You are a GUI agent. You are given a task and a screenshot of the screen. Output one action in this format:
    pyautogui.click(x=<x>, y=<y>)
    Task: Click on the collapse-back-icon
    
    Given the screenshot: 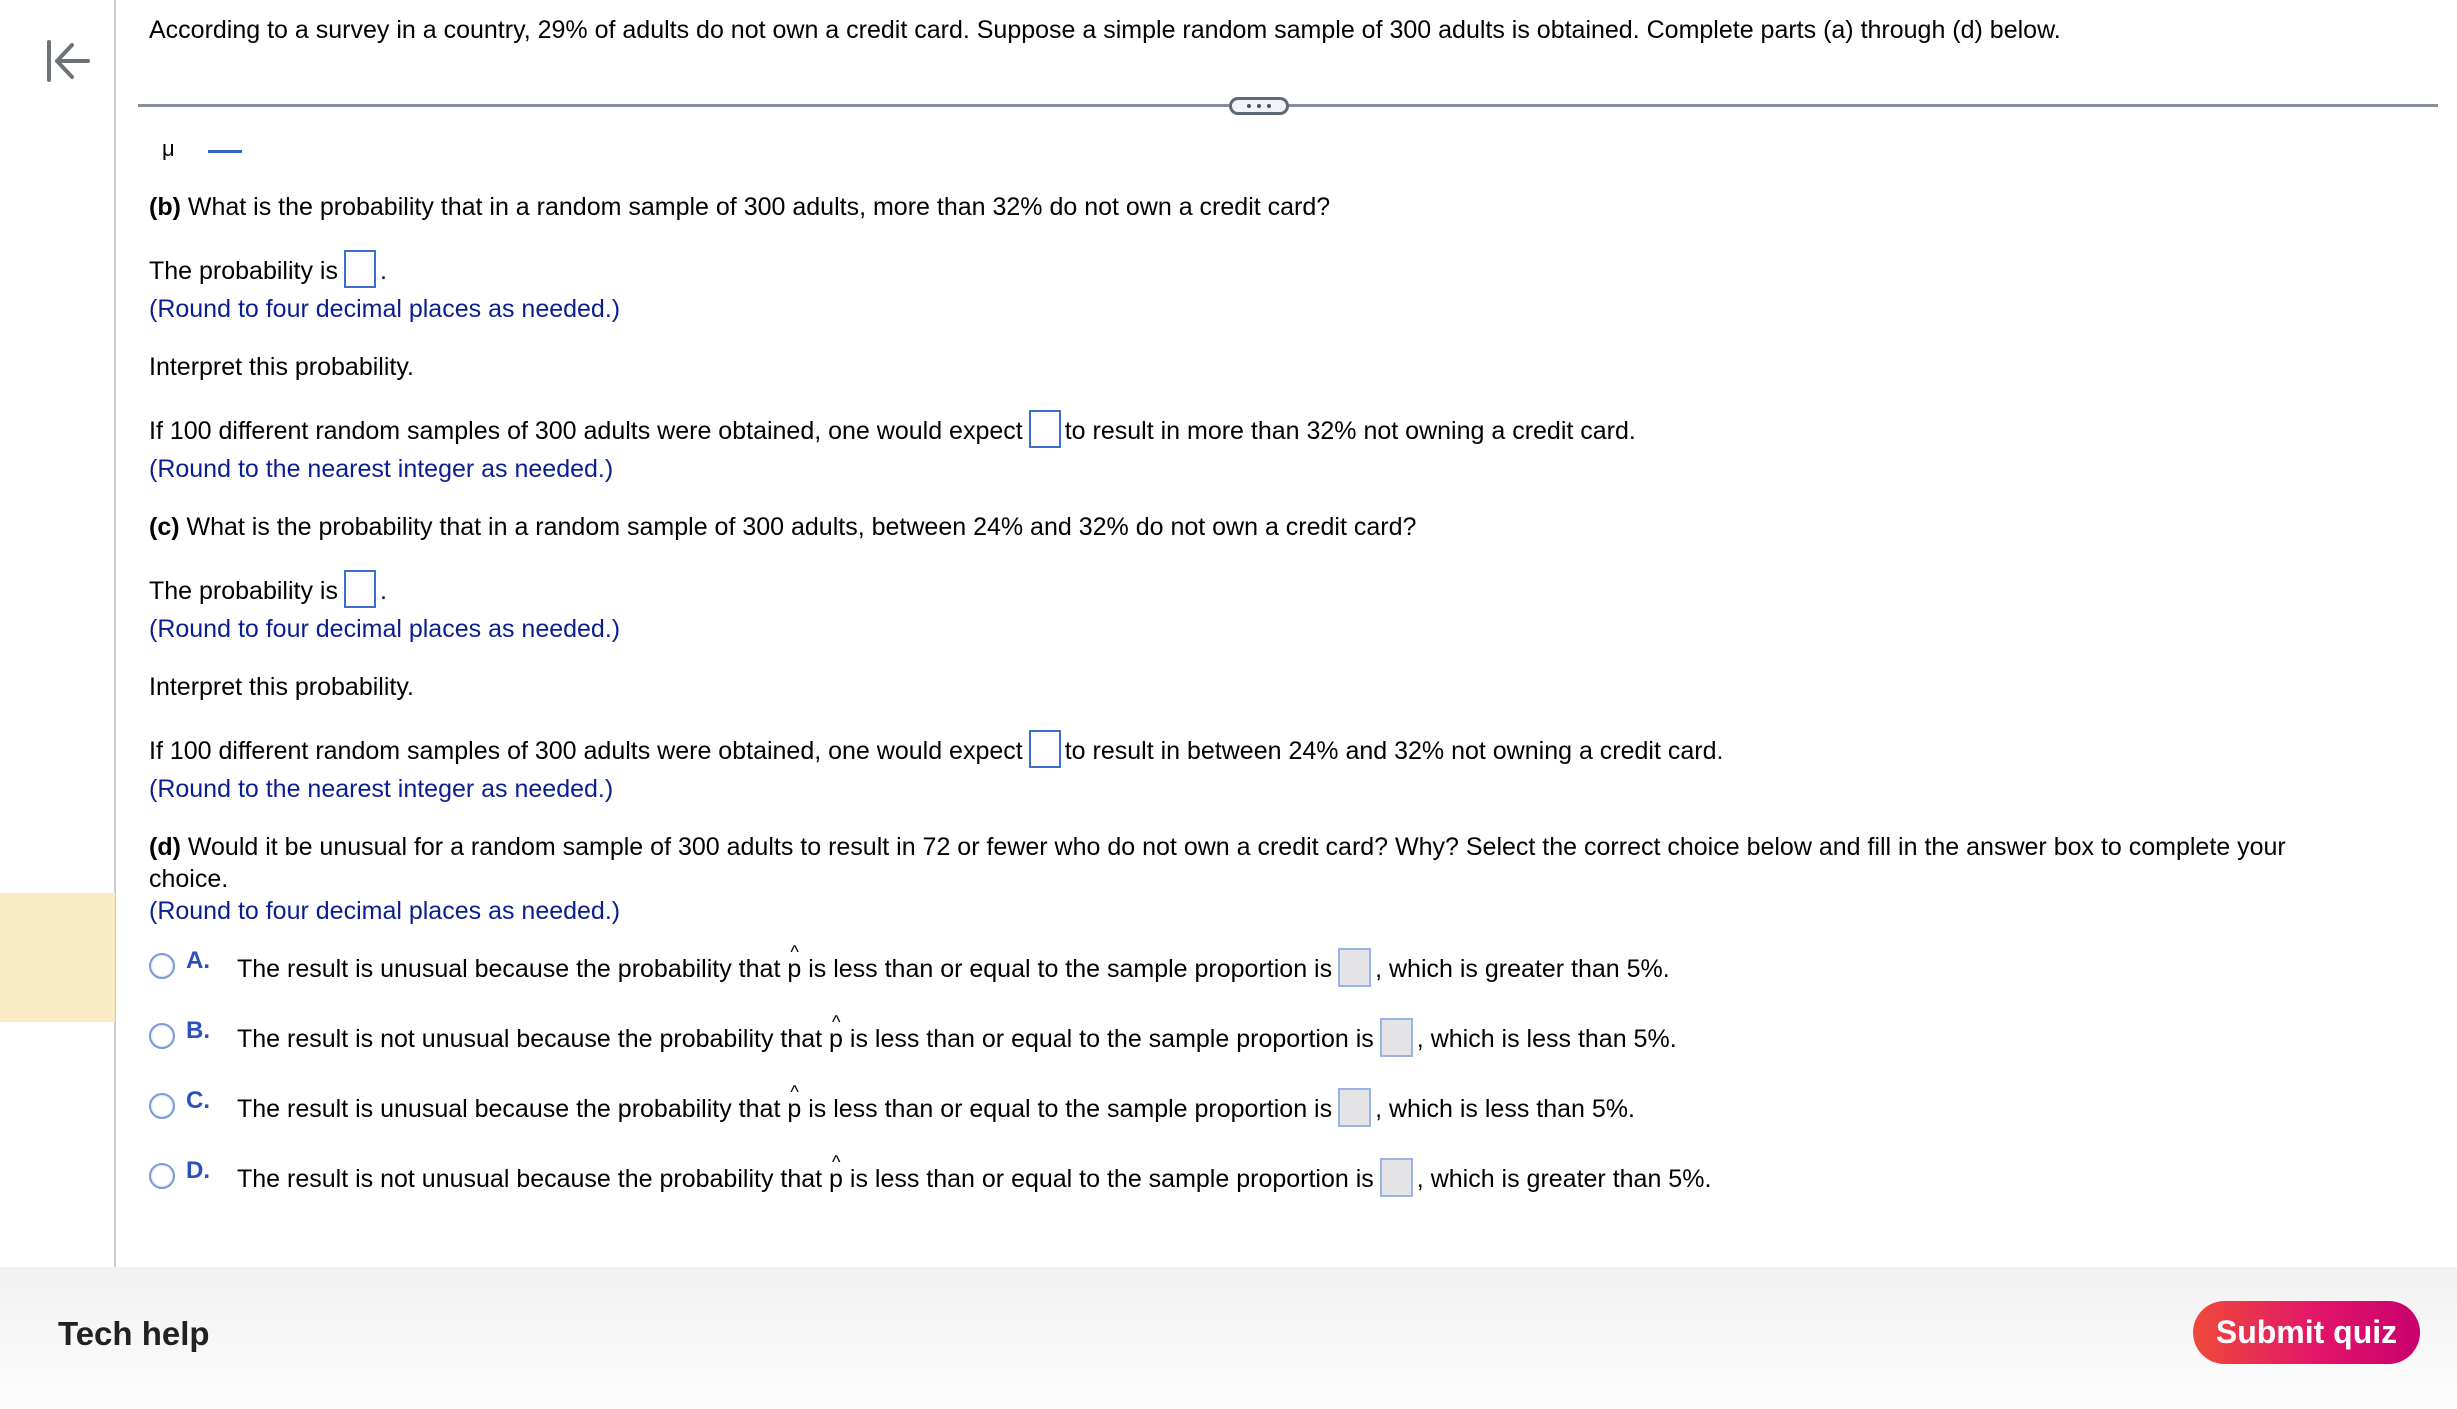 What is the action you would take?
    pyautogui.click(x=69, y=61)
    